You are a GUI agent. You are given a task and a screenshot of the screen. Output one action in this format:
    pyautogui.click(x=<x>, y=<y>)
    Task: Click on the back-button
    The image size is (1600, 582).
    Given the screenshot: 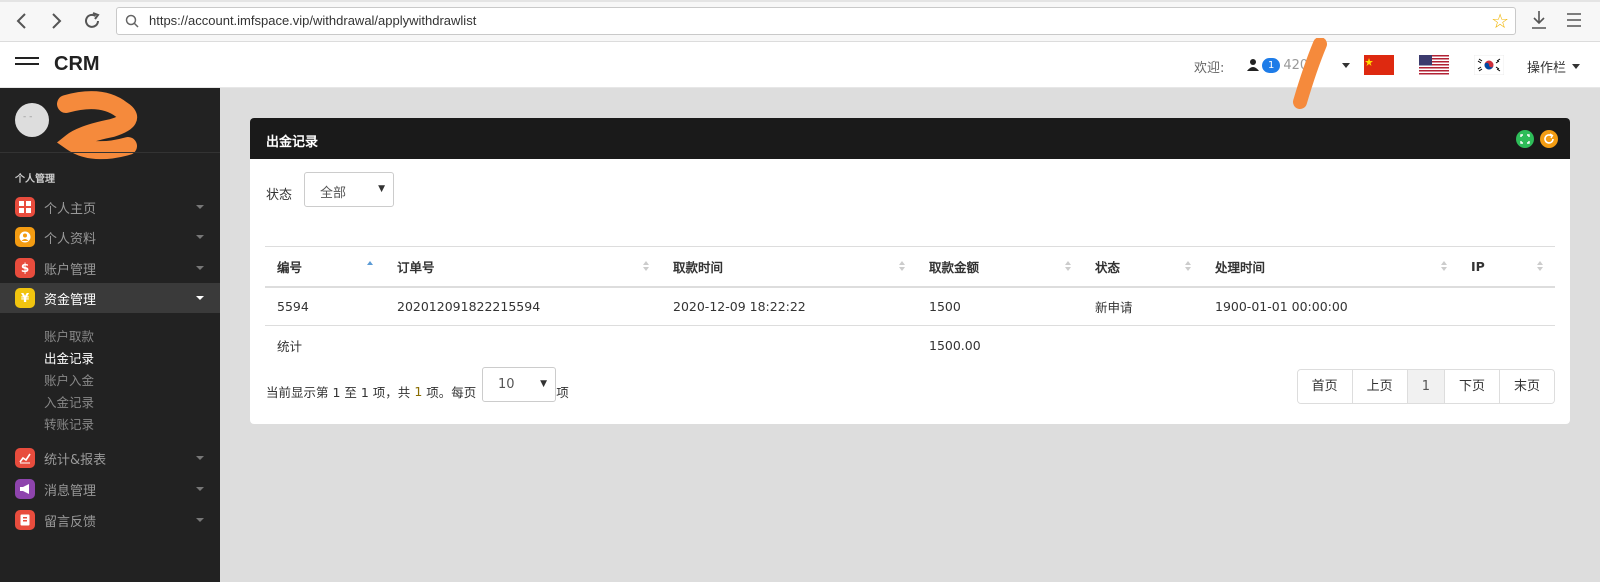 What is the action you would take?
    pyautogui.click(x=22, y=21)
    